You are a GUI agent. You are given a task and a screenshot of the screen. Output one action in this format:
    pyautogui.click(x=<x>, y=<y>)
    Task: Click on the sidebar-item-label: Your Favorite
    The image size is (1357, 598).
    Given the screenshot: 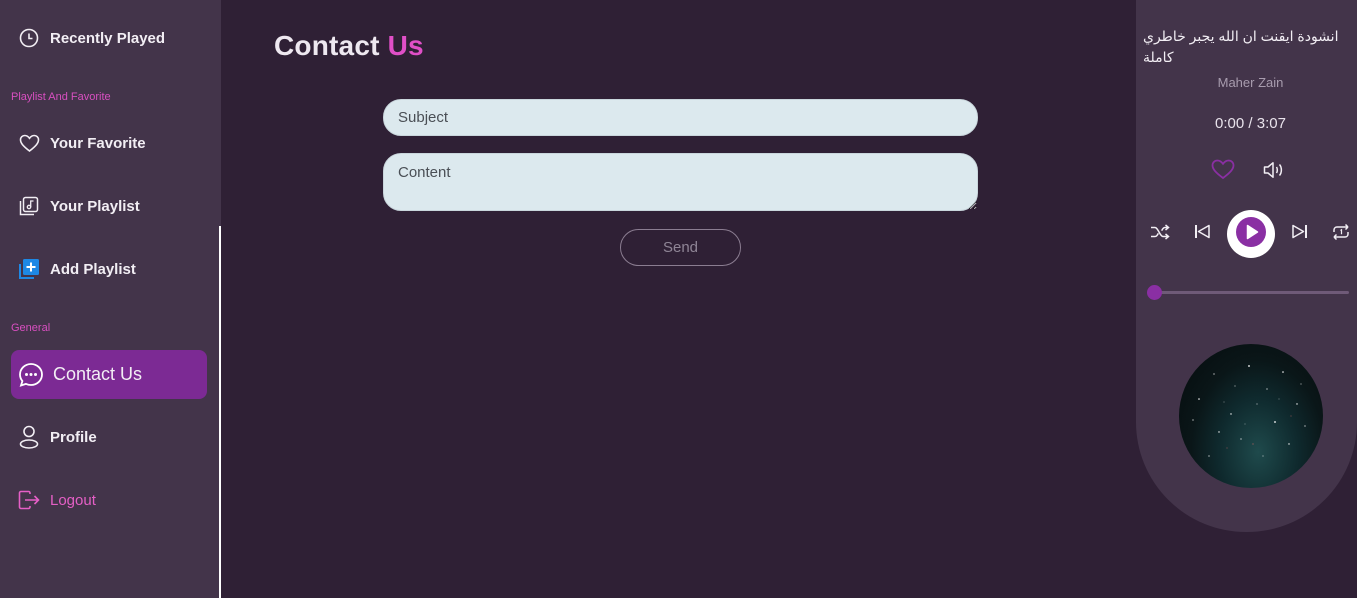 What is the action you would take?
    pyautogui.click(x=98, y=143)
    